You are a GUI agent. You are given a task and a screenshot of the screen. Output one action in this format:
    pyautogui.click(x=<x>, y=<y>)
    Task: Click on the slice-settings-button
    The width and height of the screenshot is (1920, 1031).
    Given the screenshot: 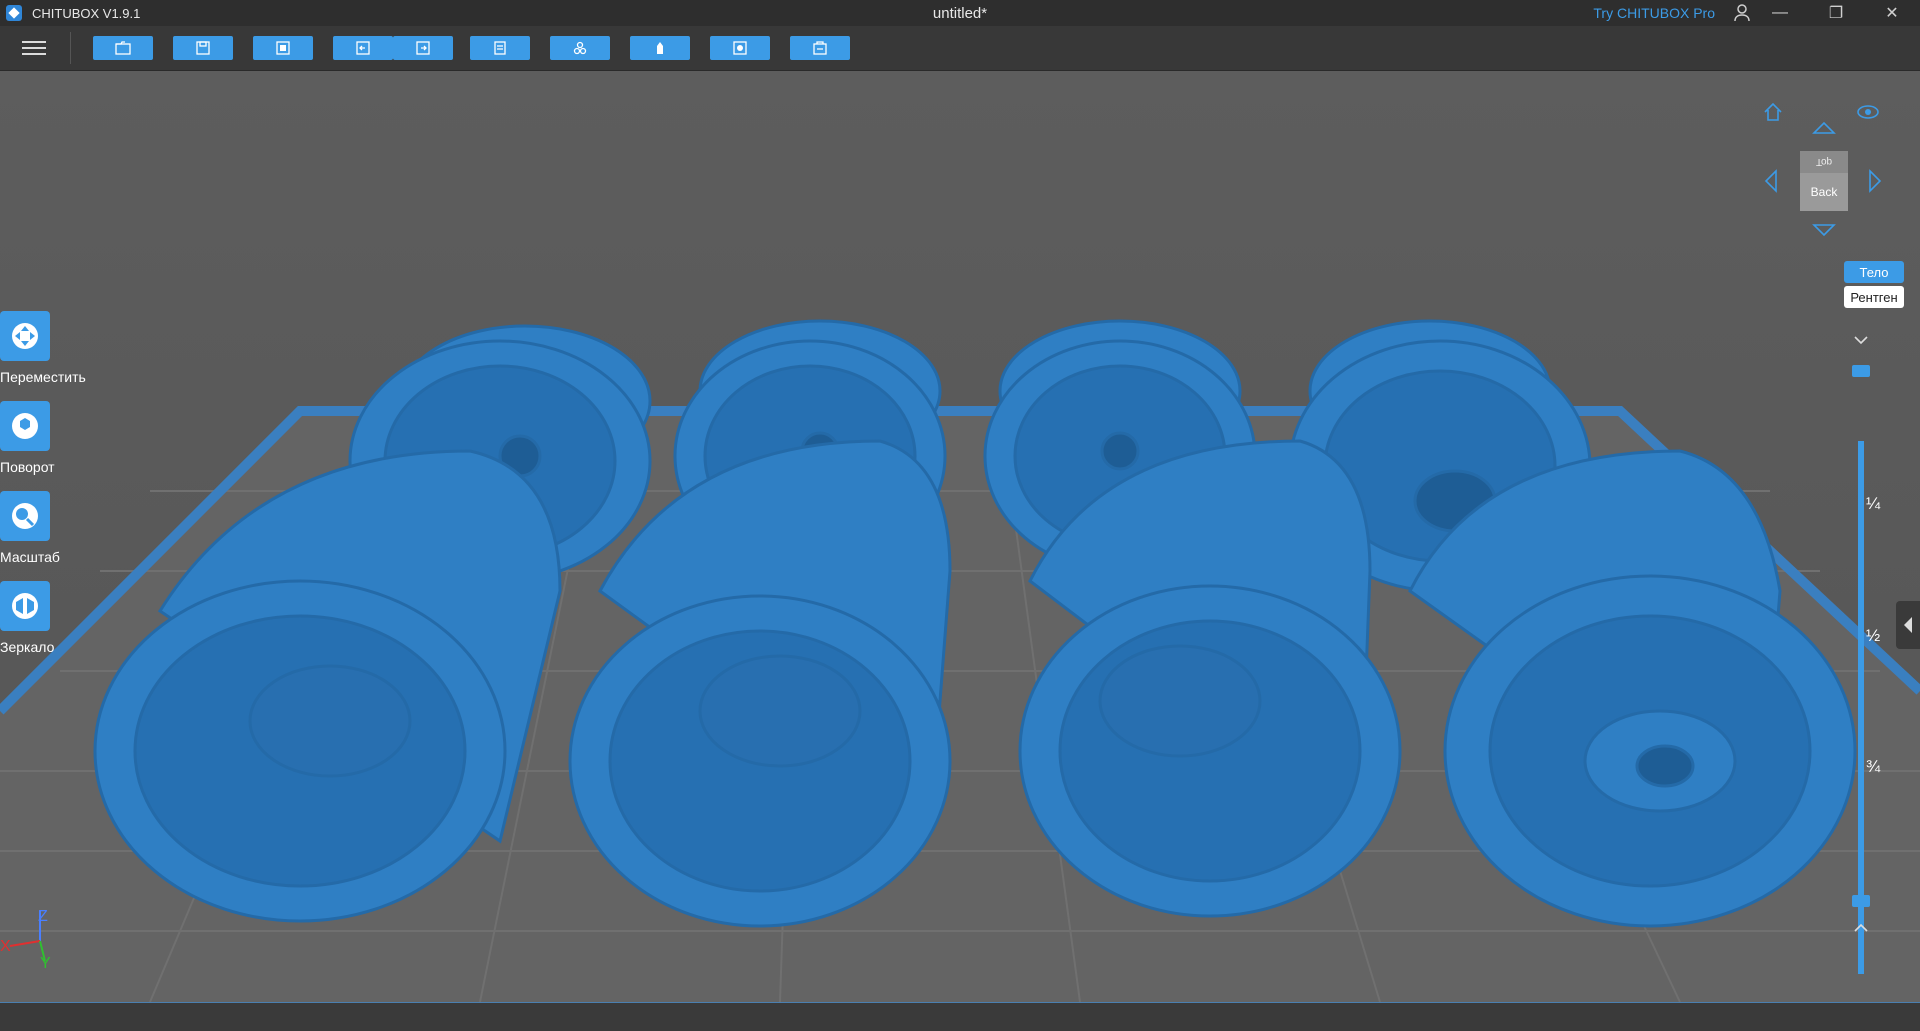 What is the action you would take?
    pyautogui.click(x=580, y=48)
    